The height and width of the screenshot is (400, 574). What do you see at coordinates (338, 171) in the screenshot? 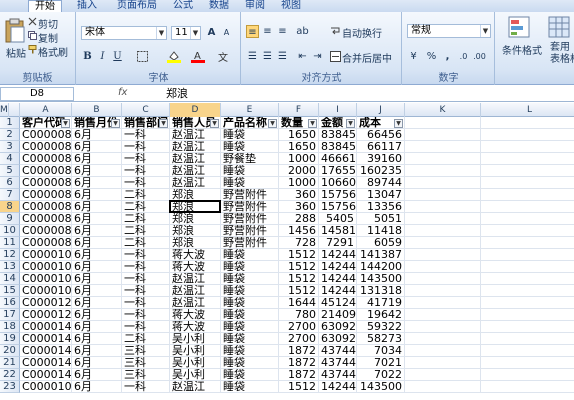
I see `table-cell: 176555` at bounding box center [338, 171].